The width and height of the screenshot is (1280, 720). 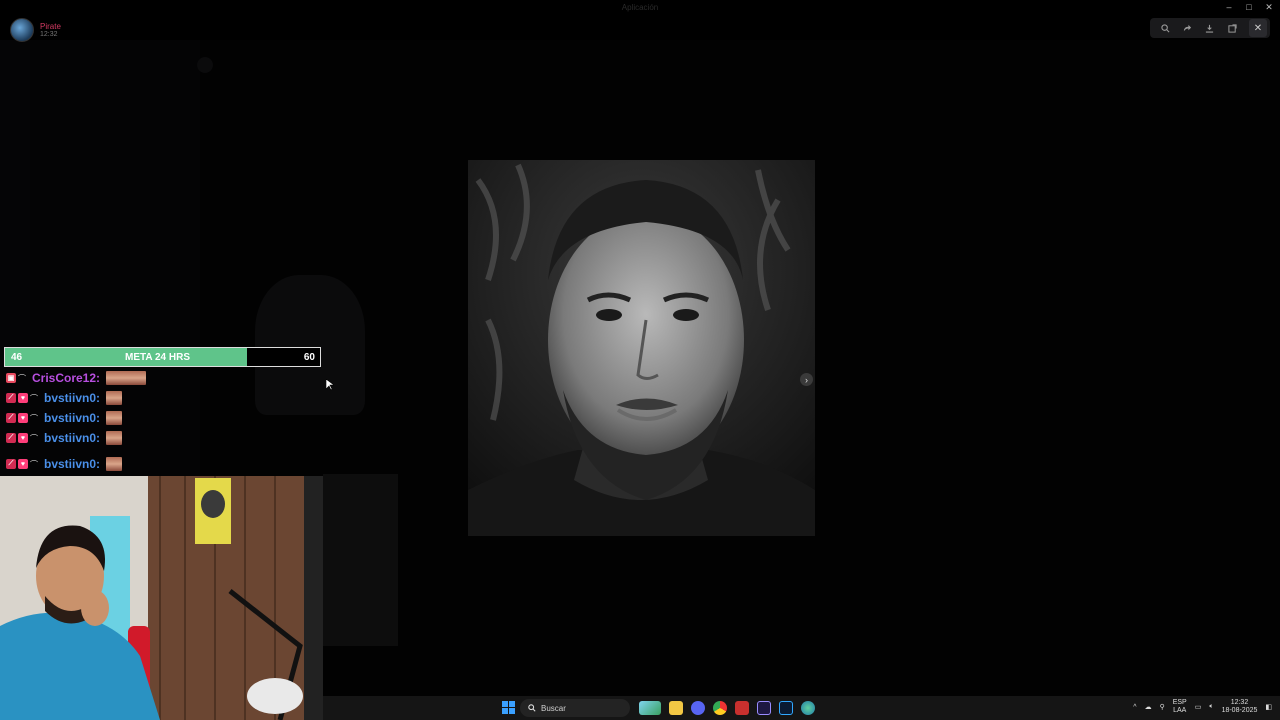 I want to click on search-label: Buscar, so click(x=553, y=708).